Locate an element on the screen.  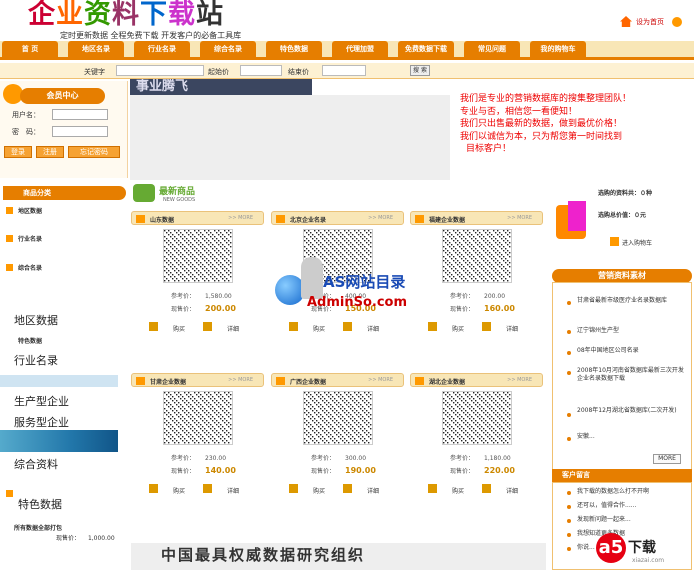
product-name: 福建企业数据 is located at coordinates (447, 219).